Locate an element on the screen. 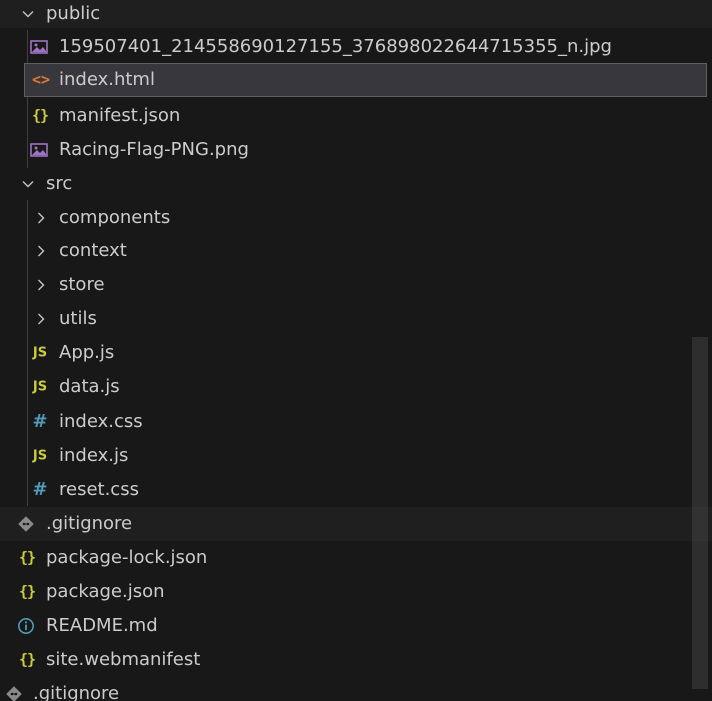 Image resolution: width=712 pixels, height=701 pixels. file-label: package-lock.json is located at coordinates (127, 557).